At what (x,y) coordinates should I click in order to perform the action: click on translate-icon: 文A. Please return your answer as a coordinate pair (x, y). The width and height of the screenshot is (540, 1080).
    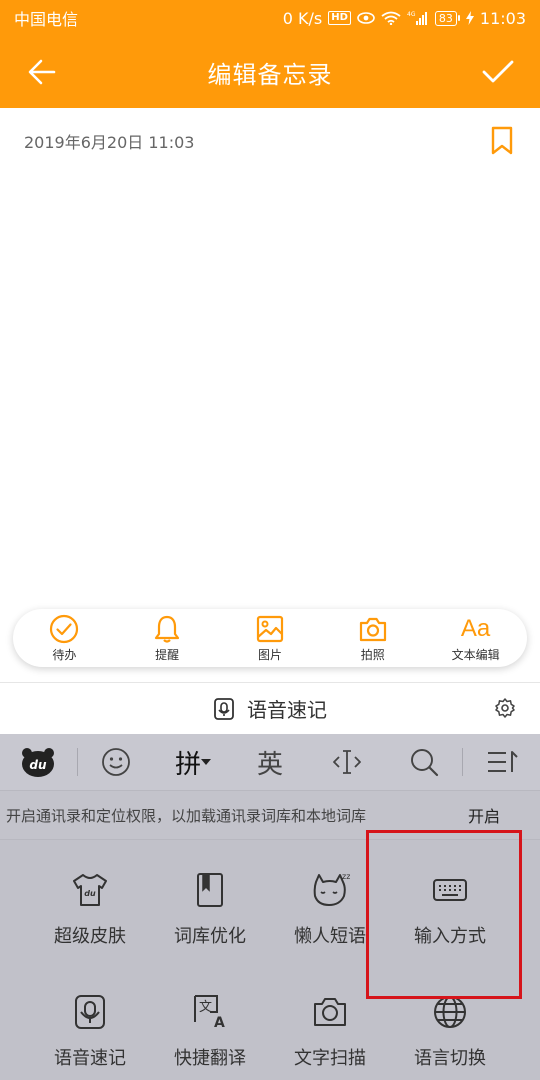
    Looking at the image, I should click on (209, 1013).